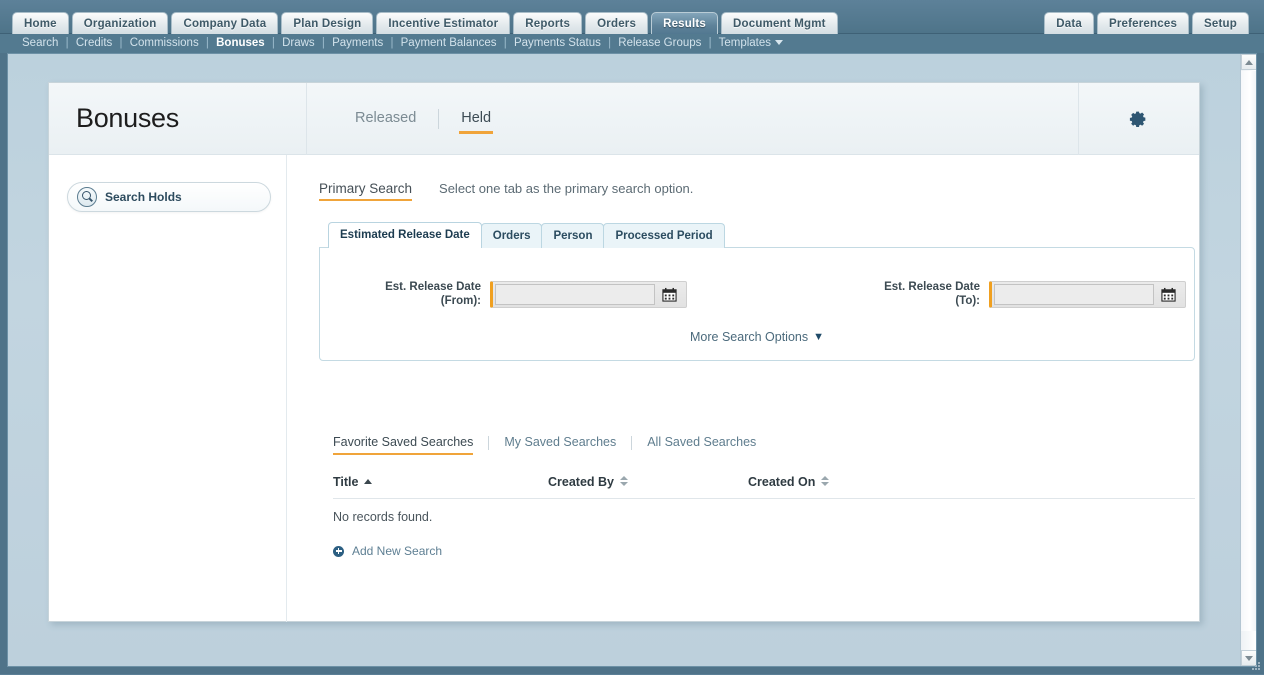 The width and height of the screenshot is (1264, 675). What do you see at coordinates (327, 23) in the screenshot?
I see `nav-tab-plan-design: Plan Design` at bounding box center [327, 23].